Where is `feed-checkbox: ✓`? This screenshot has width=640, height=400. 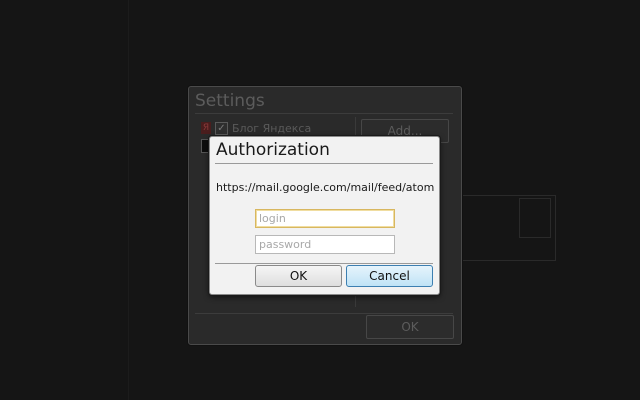
feed-checkbox: ✓ is located at coordinates (221, 128).